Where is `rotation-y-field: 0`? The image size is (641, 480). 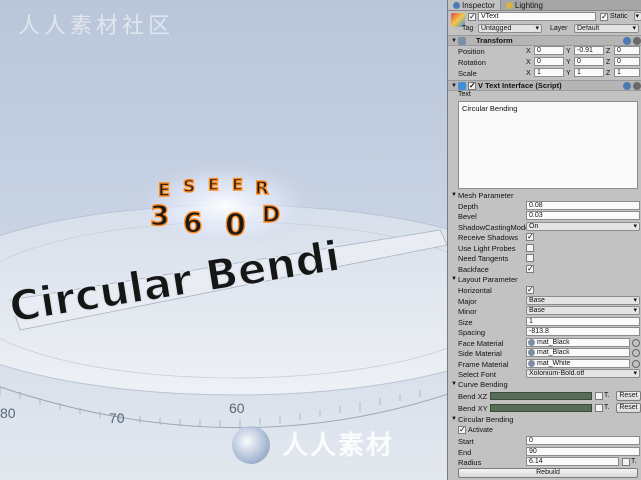 rotation-y-field: 0 is located at coordinates (589, 61).